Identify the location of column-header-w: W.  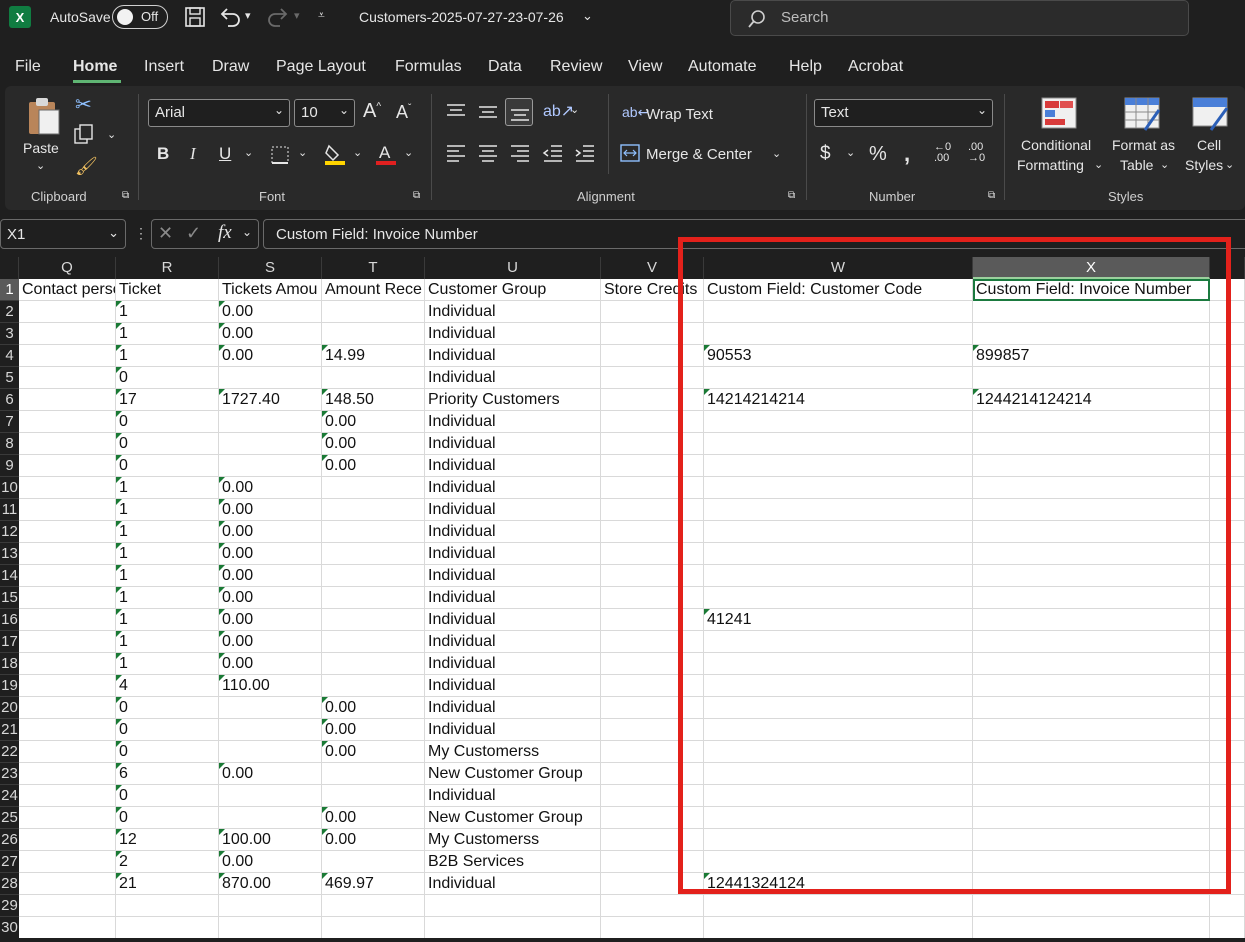
(838, 268).